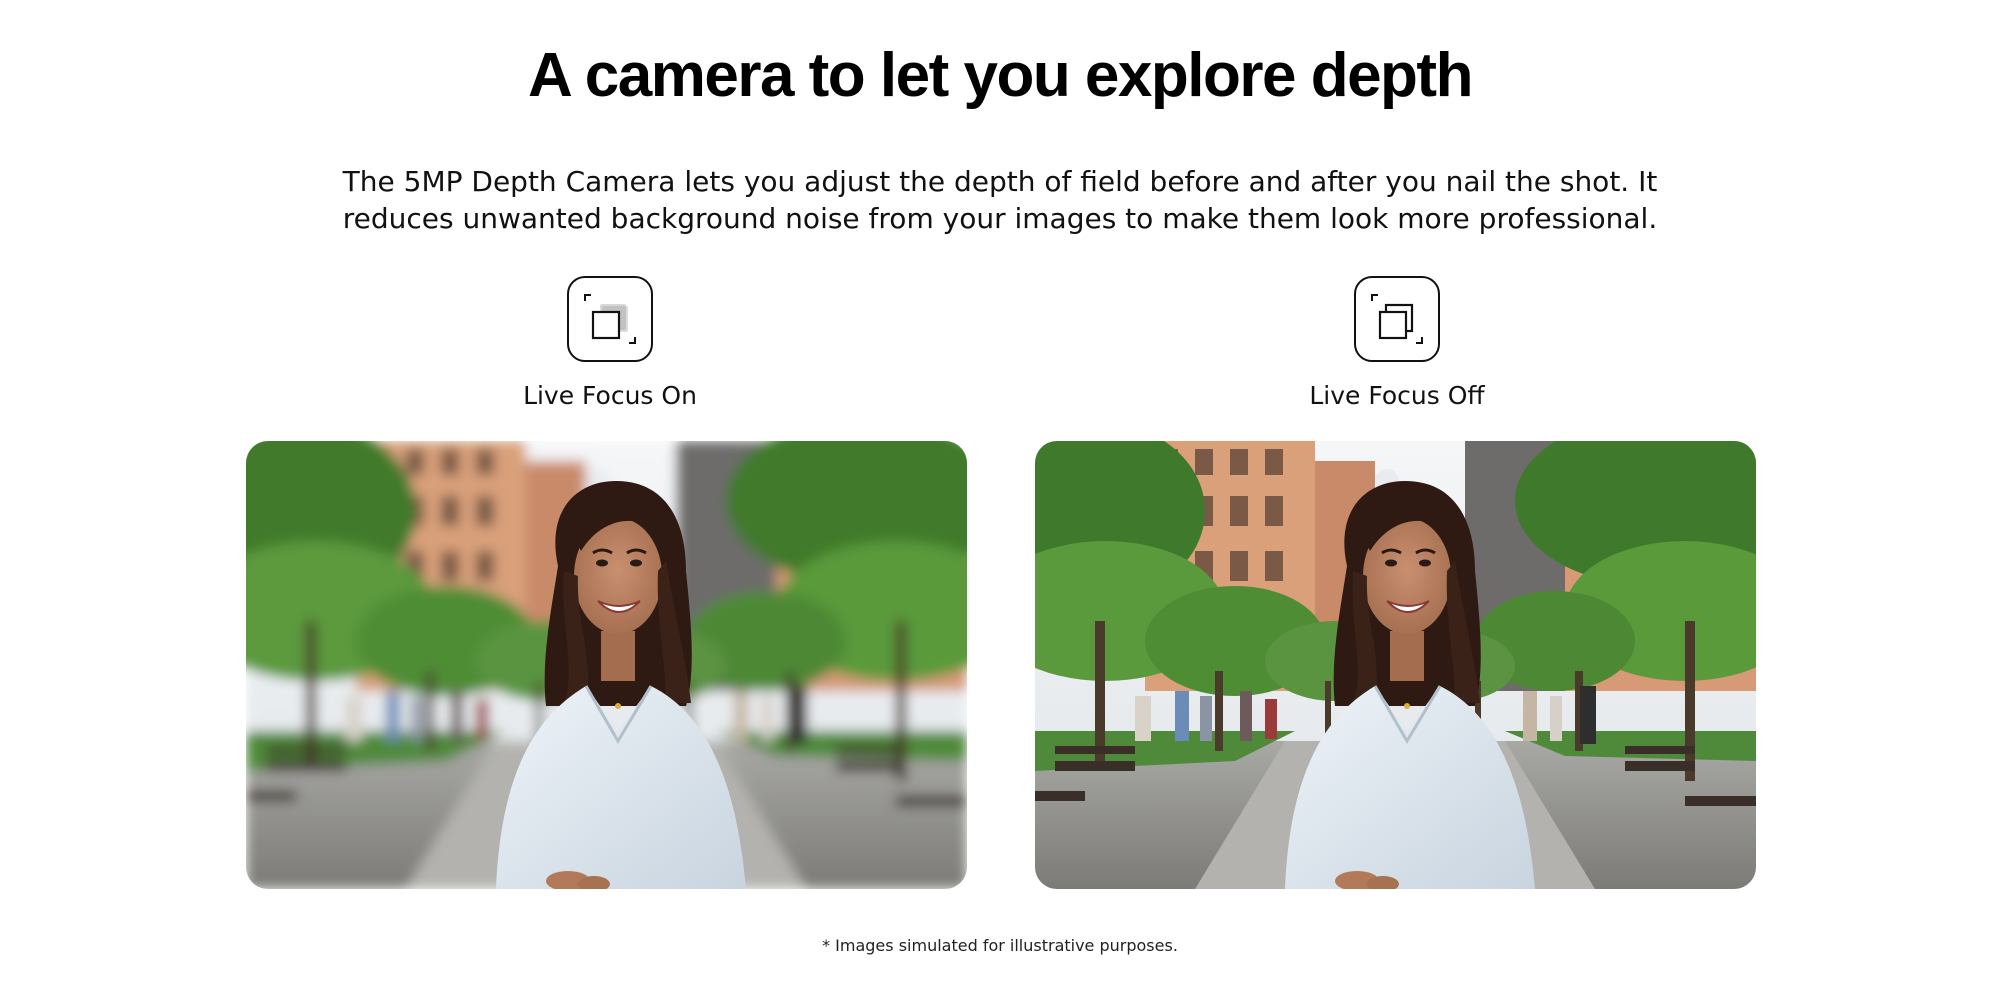 The height and width of the screenshot is (1000, 2000). I want to click on live-focus-on-option: Live Focus On, so click(610, 344).